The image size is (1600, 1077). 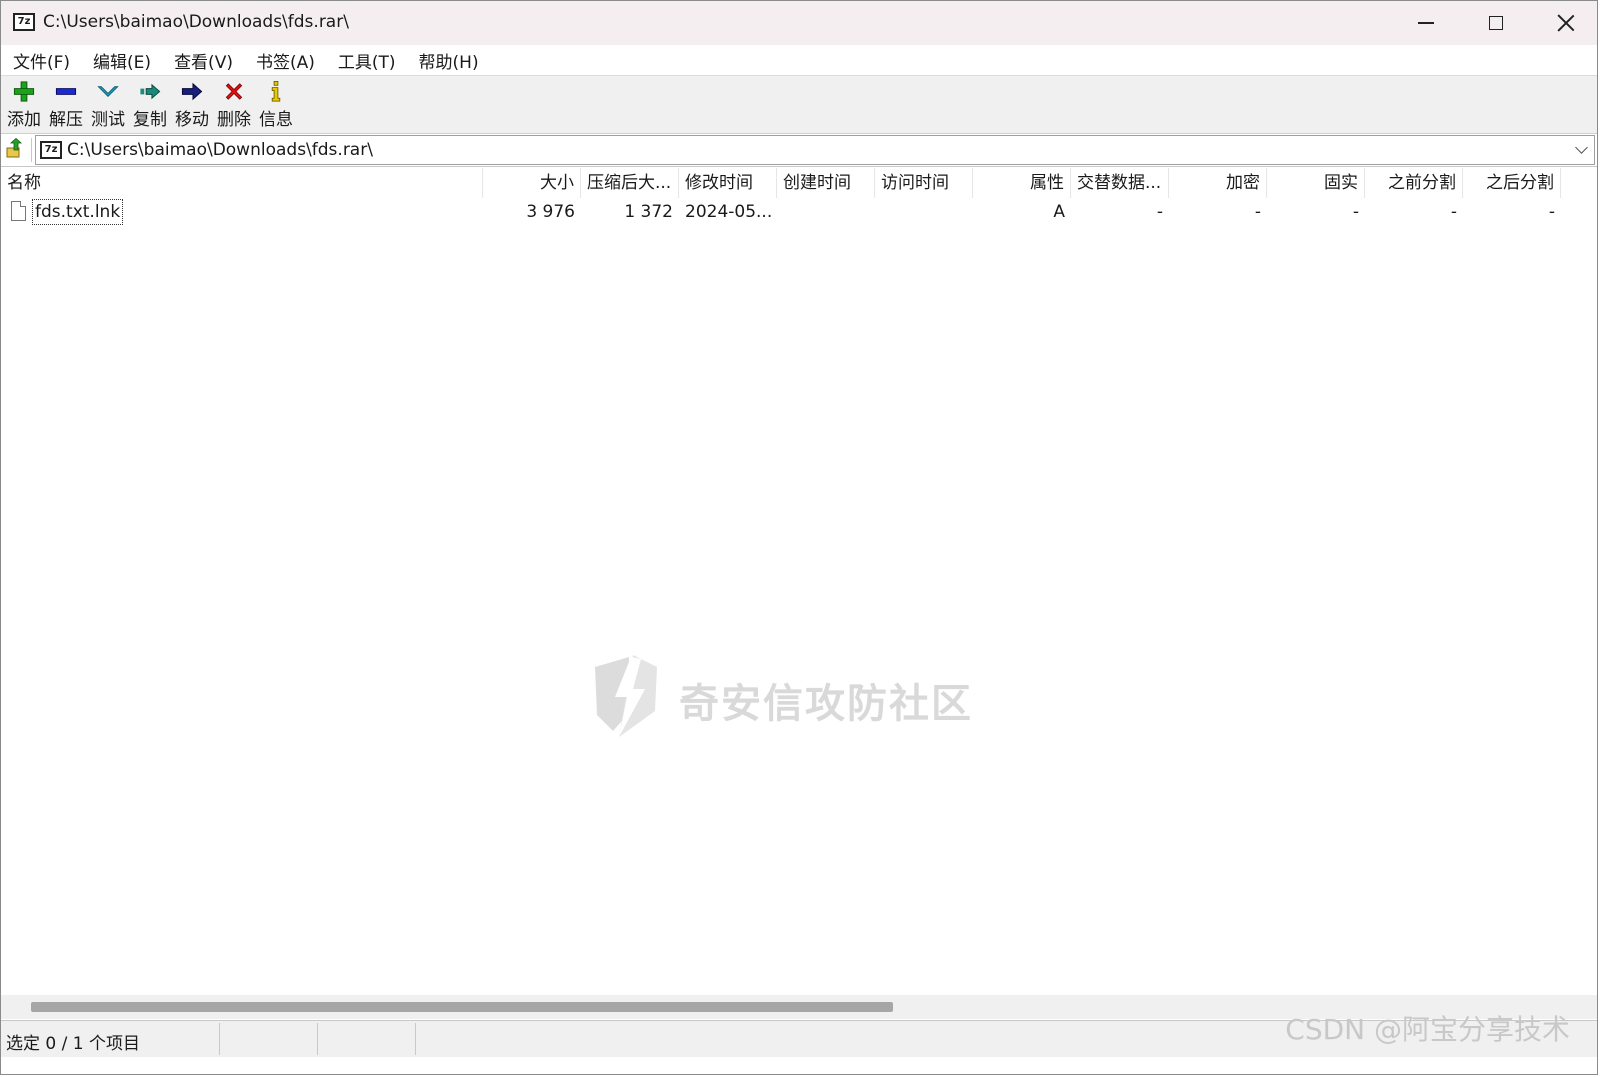 What do you see at coordinates (826, 704) in the screenshot?
I see `watermark-text: 奇安信攻防社区` at bounding box center [826, 704].